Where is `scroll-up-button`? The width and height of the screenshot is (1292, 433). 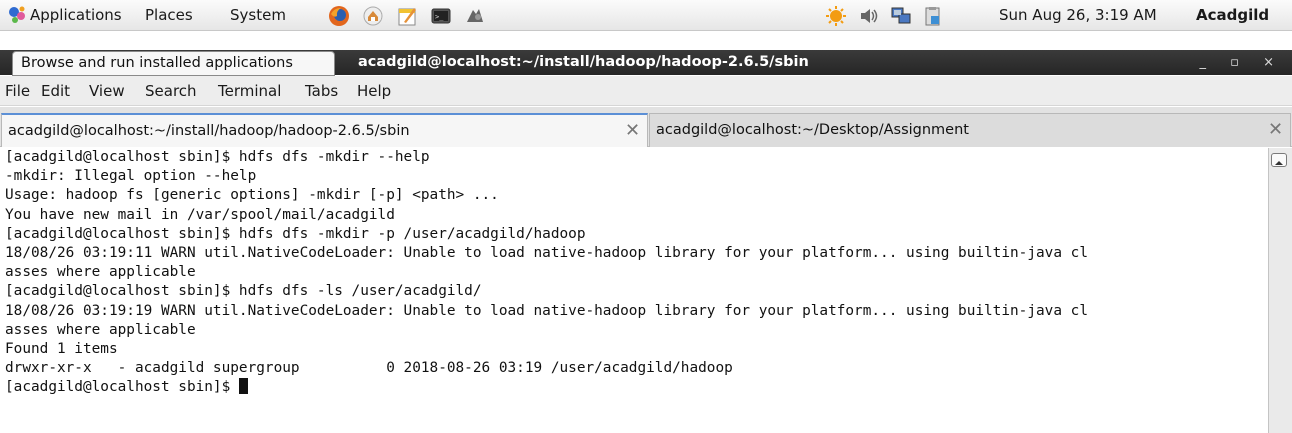
scroll-up-button is located at coordinates (1279, 160).